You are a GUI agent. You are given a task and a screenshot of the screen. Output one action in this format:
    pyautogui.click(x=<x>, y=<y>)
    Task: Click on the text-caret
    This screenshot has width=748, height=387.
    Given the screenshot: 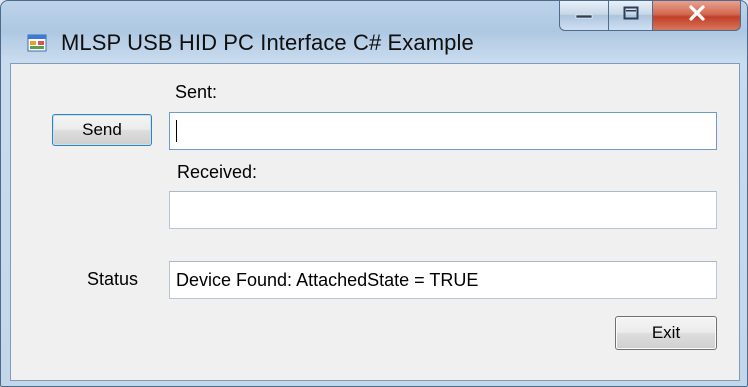 What is the action you would take?
    pyautogui.click(x=176, y=131)
    